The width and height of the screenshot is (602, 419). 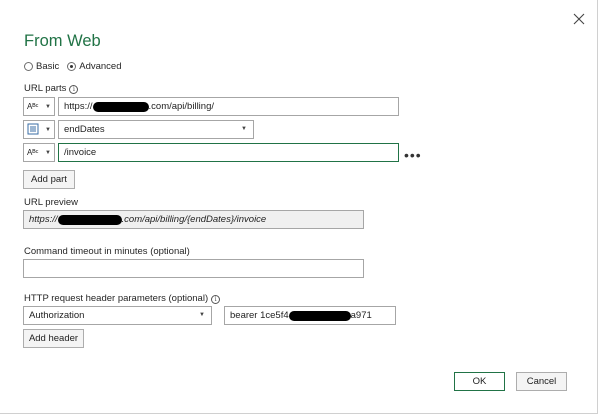 I want to click on basic-radio-label: Basic, so click(x=48, y=66).